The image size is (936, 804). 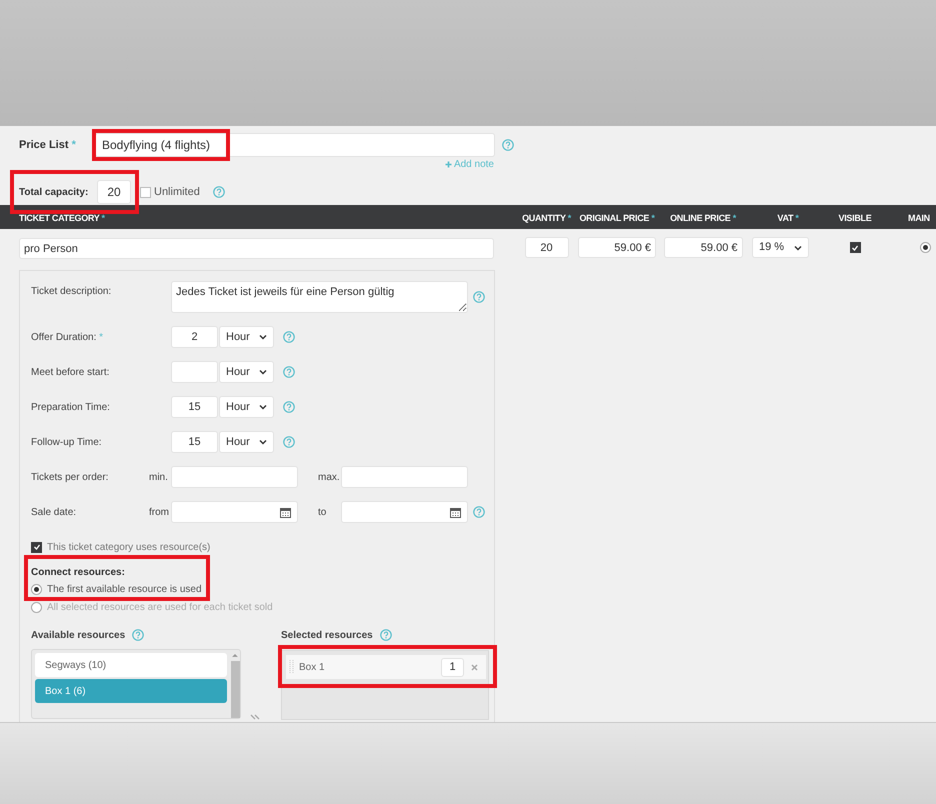 I want to click on field-label: Preparation Time:, so click(x=71, y=407).